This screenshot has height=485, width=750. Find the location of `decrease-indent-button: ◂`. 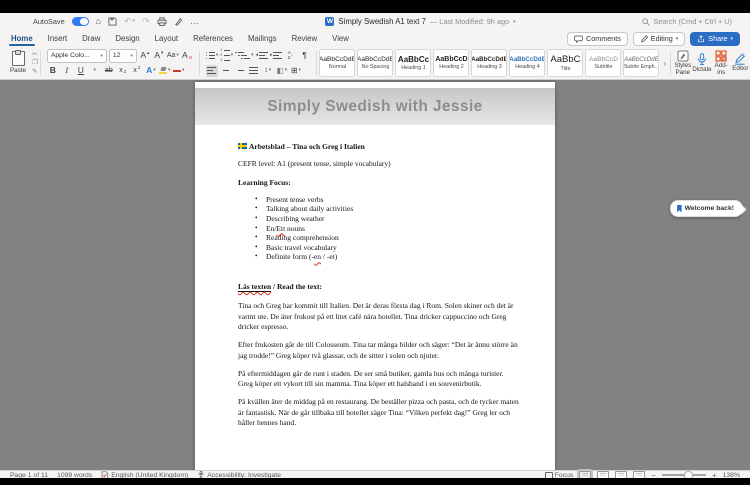

decrease-indent-button: ◂ is located at coordinates (261, 56).